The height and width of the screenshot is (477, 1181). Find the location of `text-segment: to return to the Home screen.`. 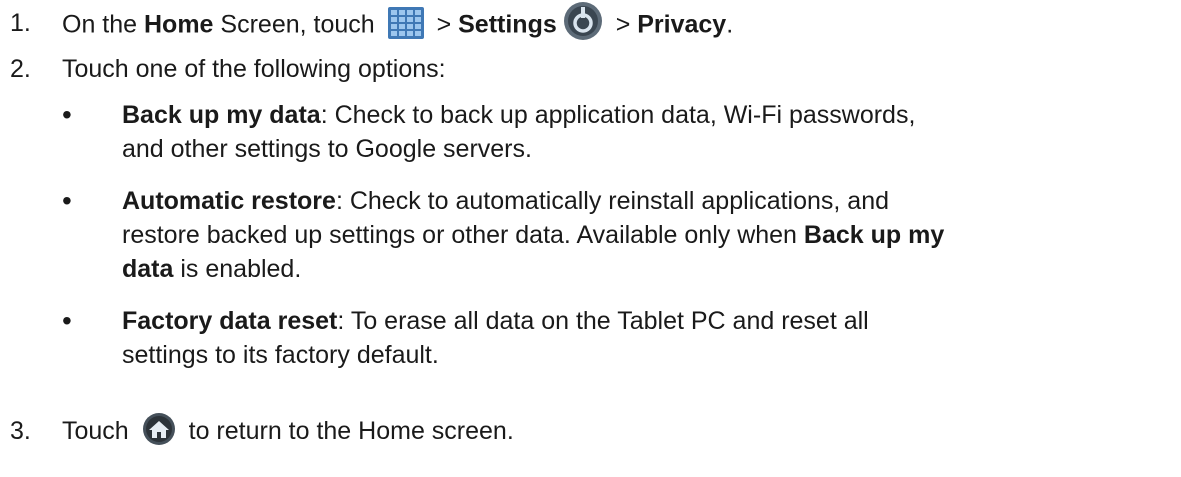

text-segment: to return to the Home screen. is located at coordinates (347, 431).